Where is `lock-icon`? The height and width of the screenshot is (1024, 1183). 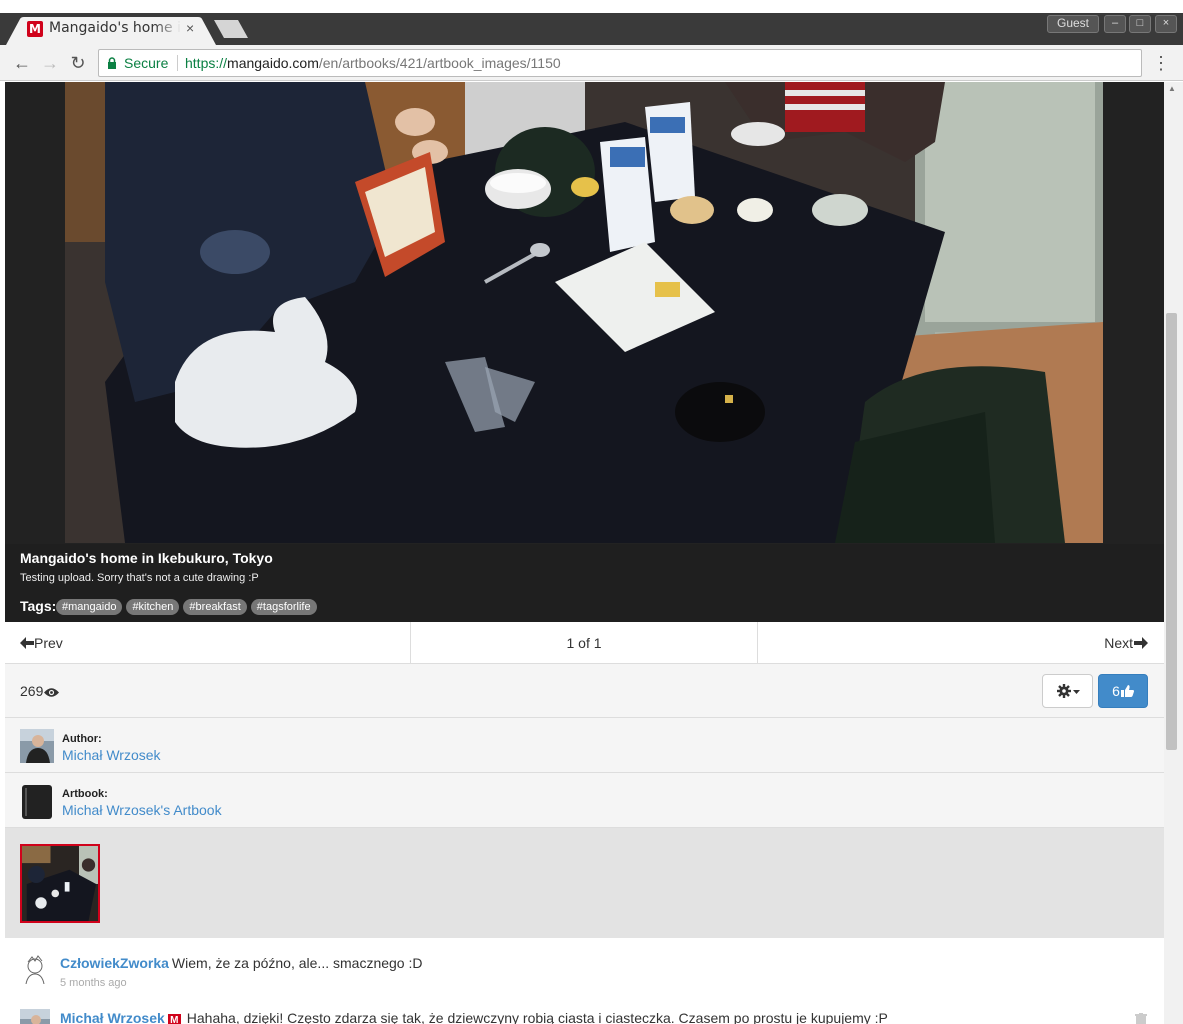
lock-icon is located at coordinates (112, 63).